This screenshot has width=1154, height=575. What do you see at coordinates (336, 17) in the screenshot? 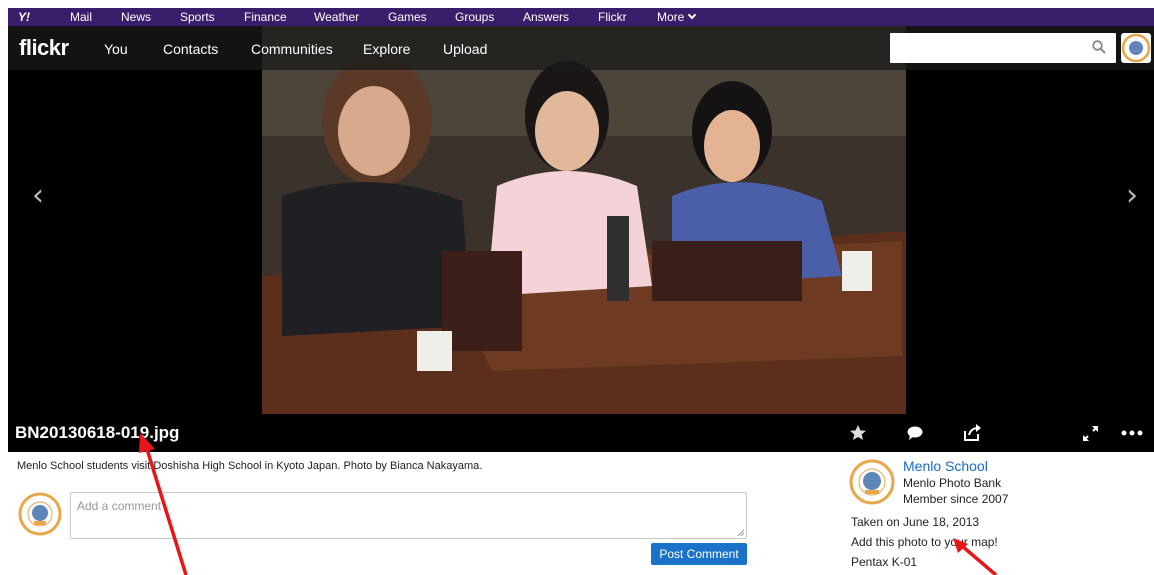
I see `yahoo-link-weather: Weather` at bounding box center [336, 17].